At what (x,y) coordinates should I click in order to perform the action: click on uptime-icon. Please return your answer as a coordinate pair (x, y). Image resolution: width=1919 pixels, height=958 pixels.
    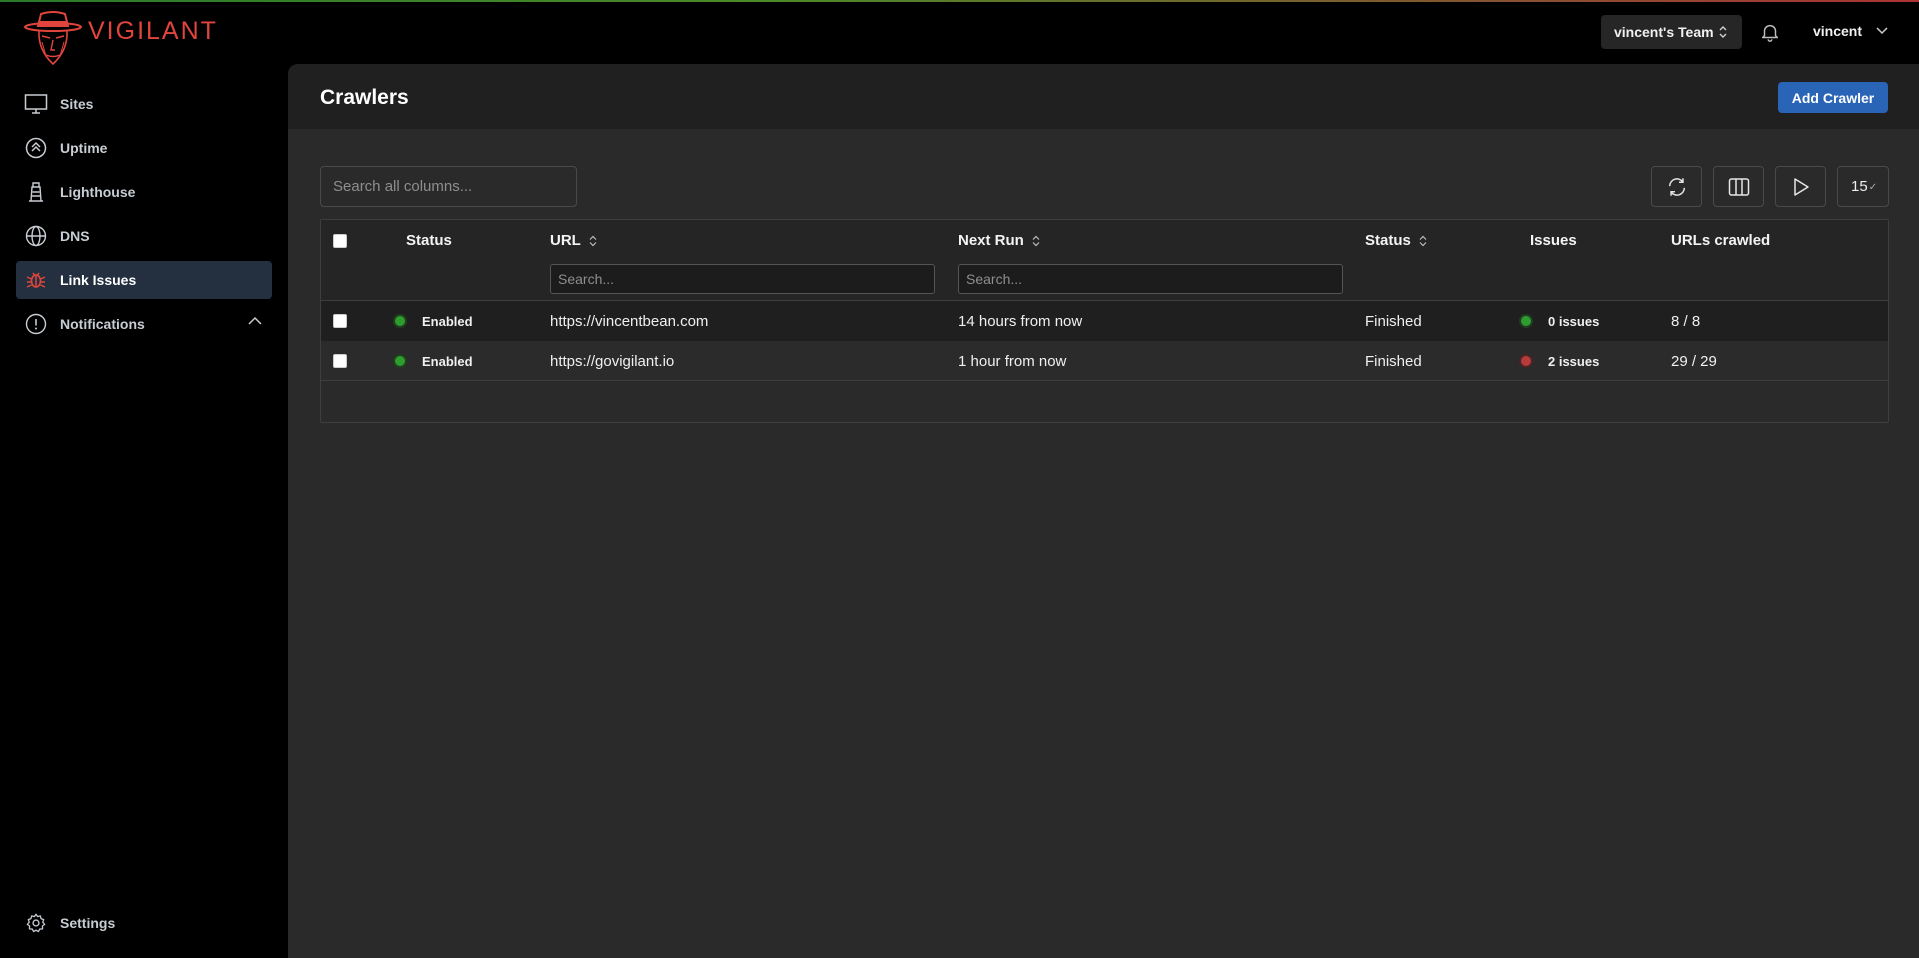
    Looking at the image, I should click on (36, 148).